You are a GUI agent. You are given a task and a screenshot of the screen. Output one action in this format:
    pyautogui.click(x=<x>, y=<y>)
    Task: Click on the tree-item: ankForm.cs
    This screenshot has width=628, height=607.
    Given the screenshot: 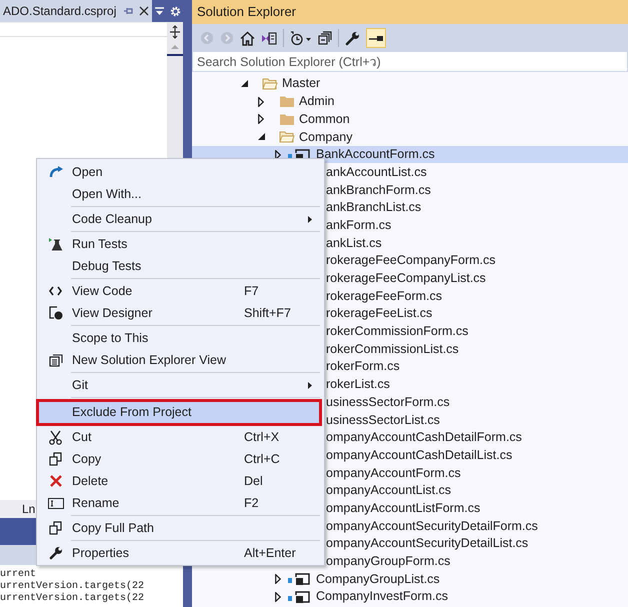 What is the action you would take?
    pyautogui.click(x=359, y=225)
    